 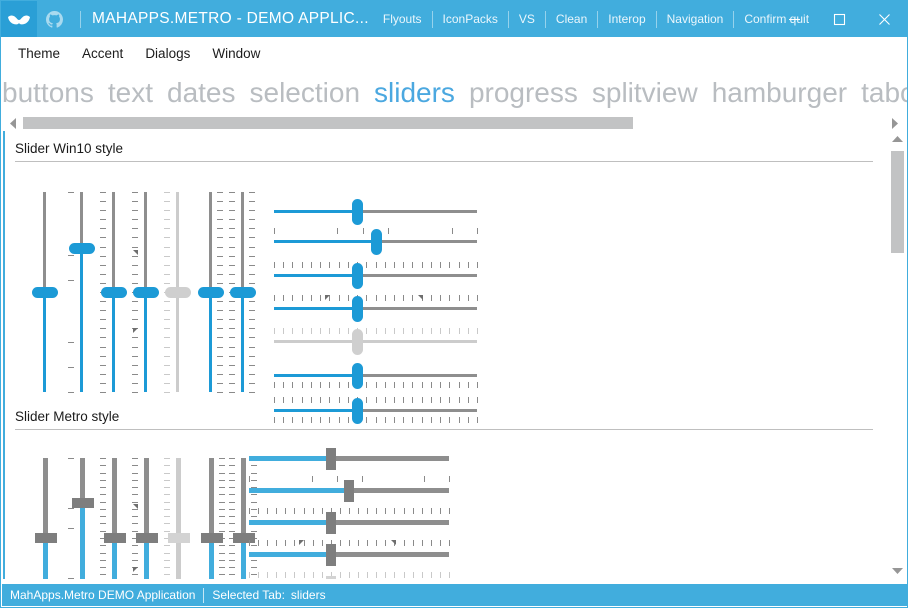 What do you see at coordinates (523, 93) in the screenshot?
I see `tab-progress: progress` at bounding box center [523, 93].